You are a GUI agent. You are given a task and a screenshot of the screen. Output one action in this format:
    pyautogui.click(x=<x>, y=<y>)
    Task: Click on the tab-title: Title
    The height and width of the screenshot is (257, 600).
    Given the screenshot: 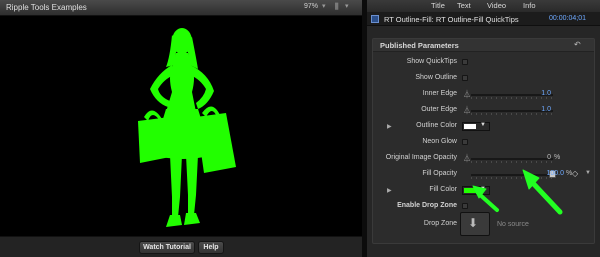 What is the action you would take?
    pyautogui.click(x=438, y=5)
    